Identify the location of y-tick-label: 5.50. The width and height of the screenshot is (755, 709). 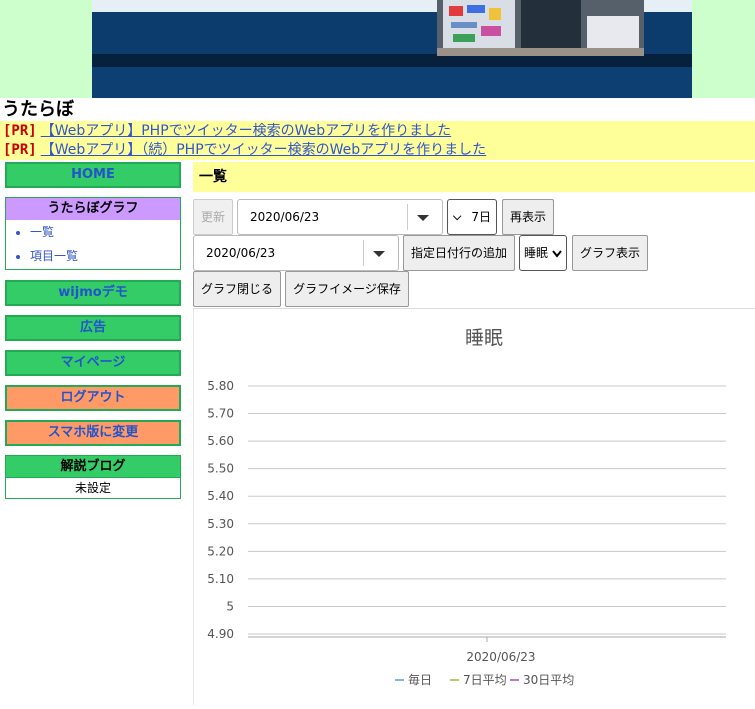
(220, 469).